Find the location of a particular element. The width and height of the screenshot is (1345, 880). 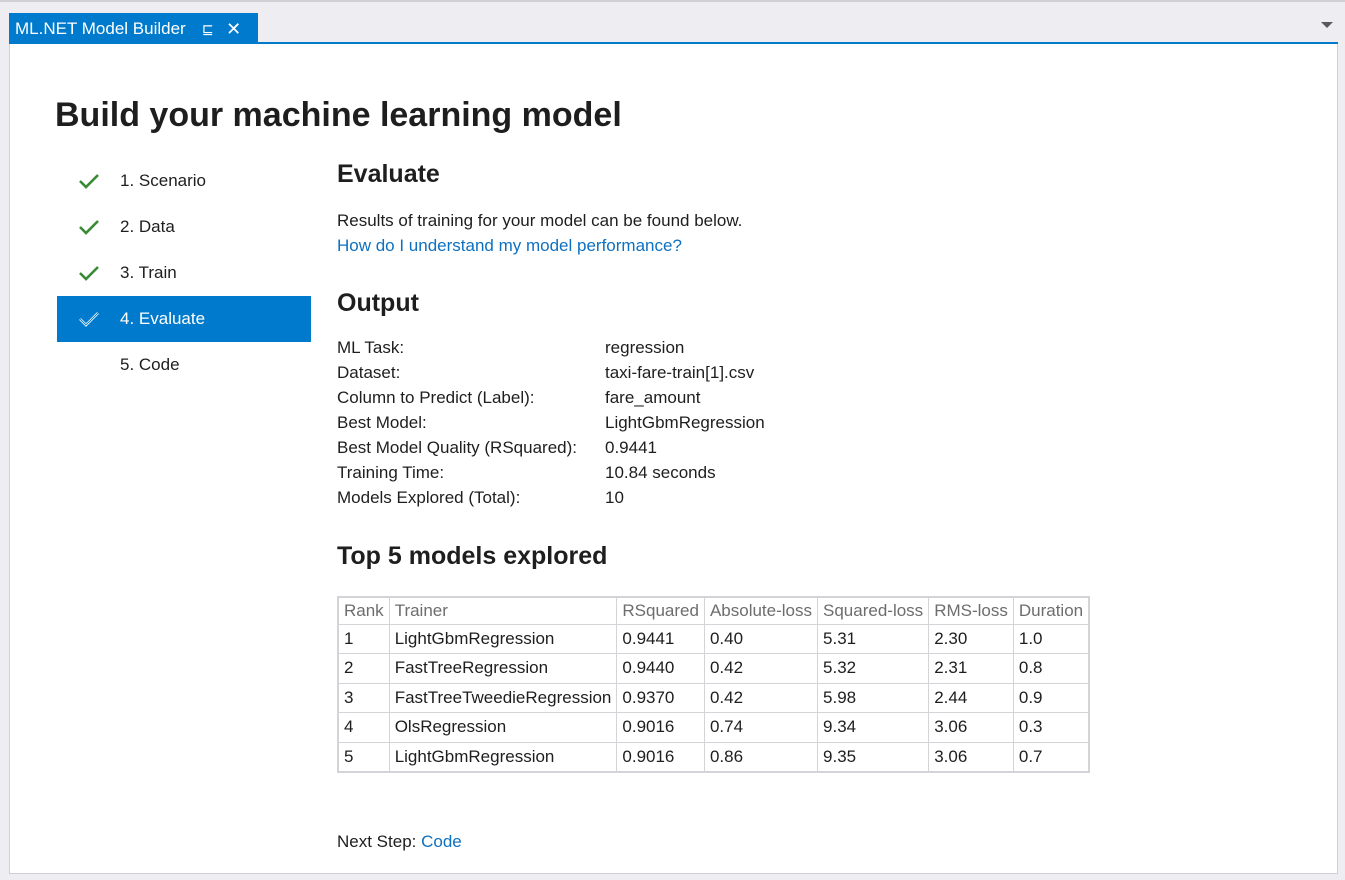

document-tab-strip: ML.NET Model Builder ⊑ ✕ is located at coordinates (672, 22).